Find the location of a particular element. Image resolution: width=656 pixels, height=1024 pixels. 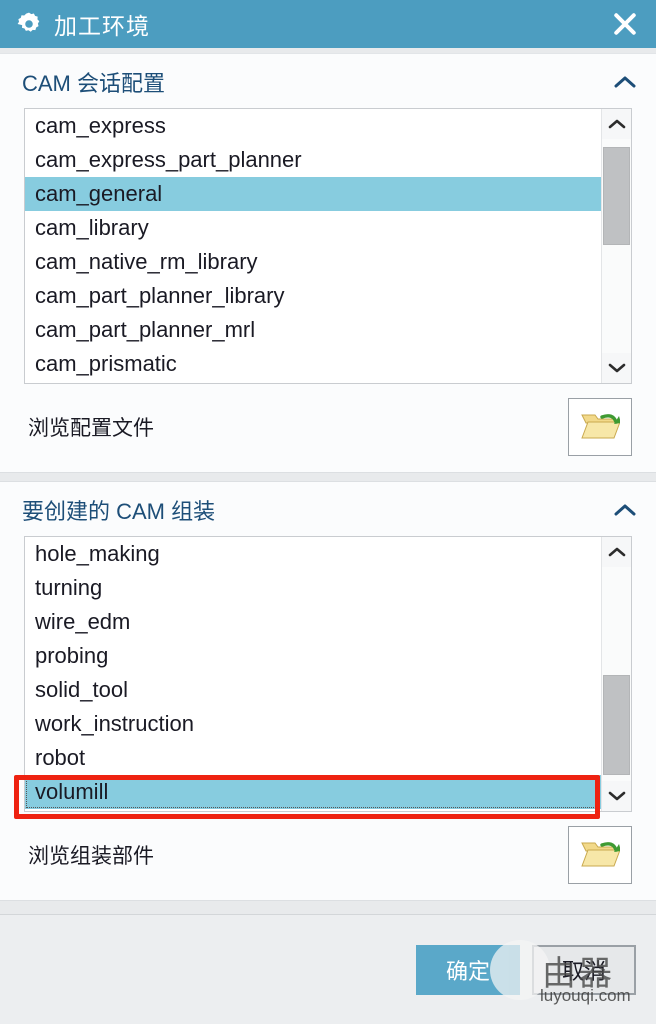

browse-configuration-file-label: 浏览配置文件 is located at coordinates (91, 428).